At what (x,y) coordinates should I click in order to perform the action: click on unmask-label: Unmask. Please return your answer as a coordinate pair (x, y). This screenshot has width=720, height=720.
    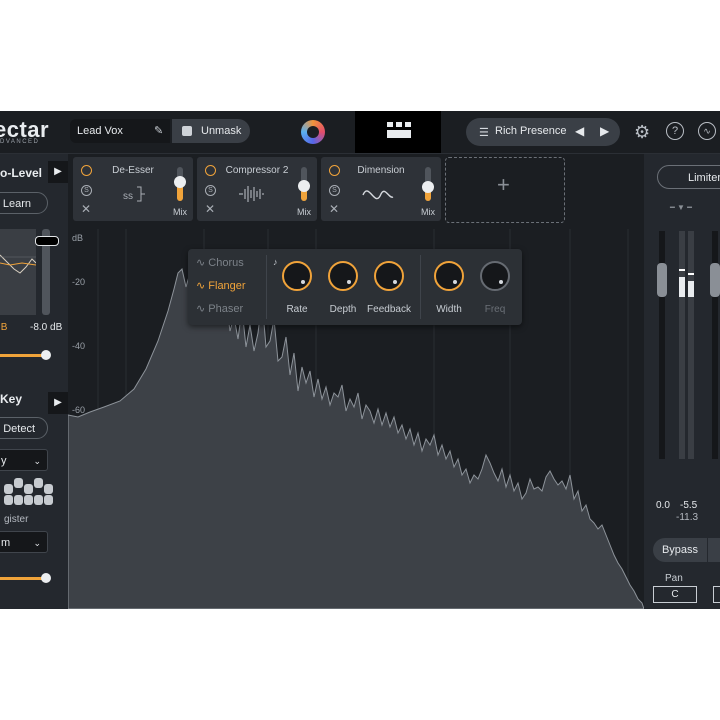
    Looking at the image, I should click on (221, 131).